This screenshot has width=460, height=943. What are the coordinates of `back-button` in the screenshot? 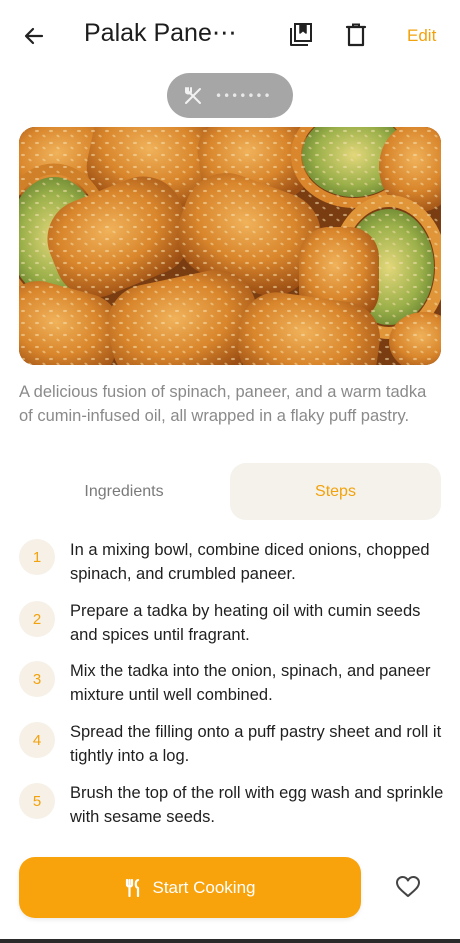 It's located at (34, 36).